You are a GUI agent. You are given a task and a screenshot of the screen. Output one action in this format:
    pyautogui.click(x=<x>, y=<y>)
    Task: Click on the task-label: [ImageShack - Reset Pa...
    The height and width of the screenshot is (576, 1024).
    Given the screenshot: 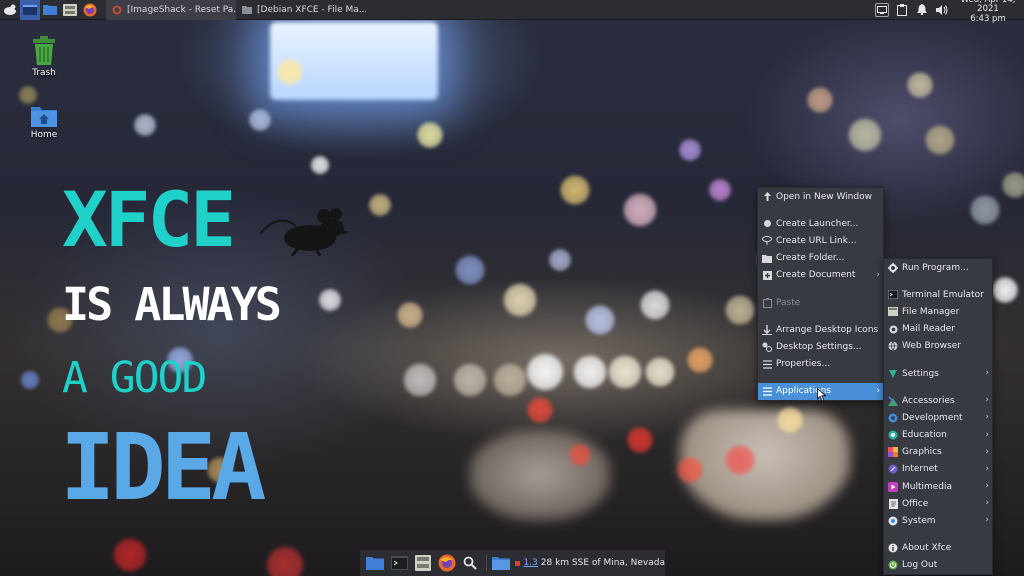 What is the action you would take?
    pyautogui.click(x=181, y=9)
    